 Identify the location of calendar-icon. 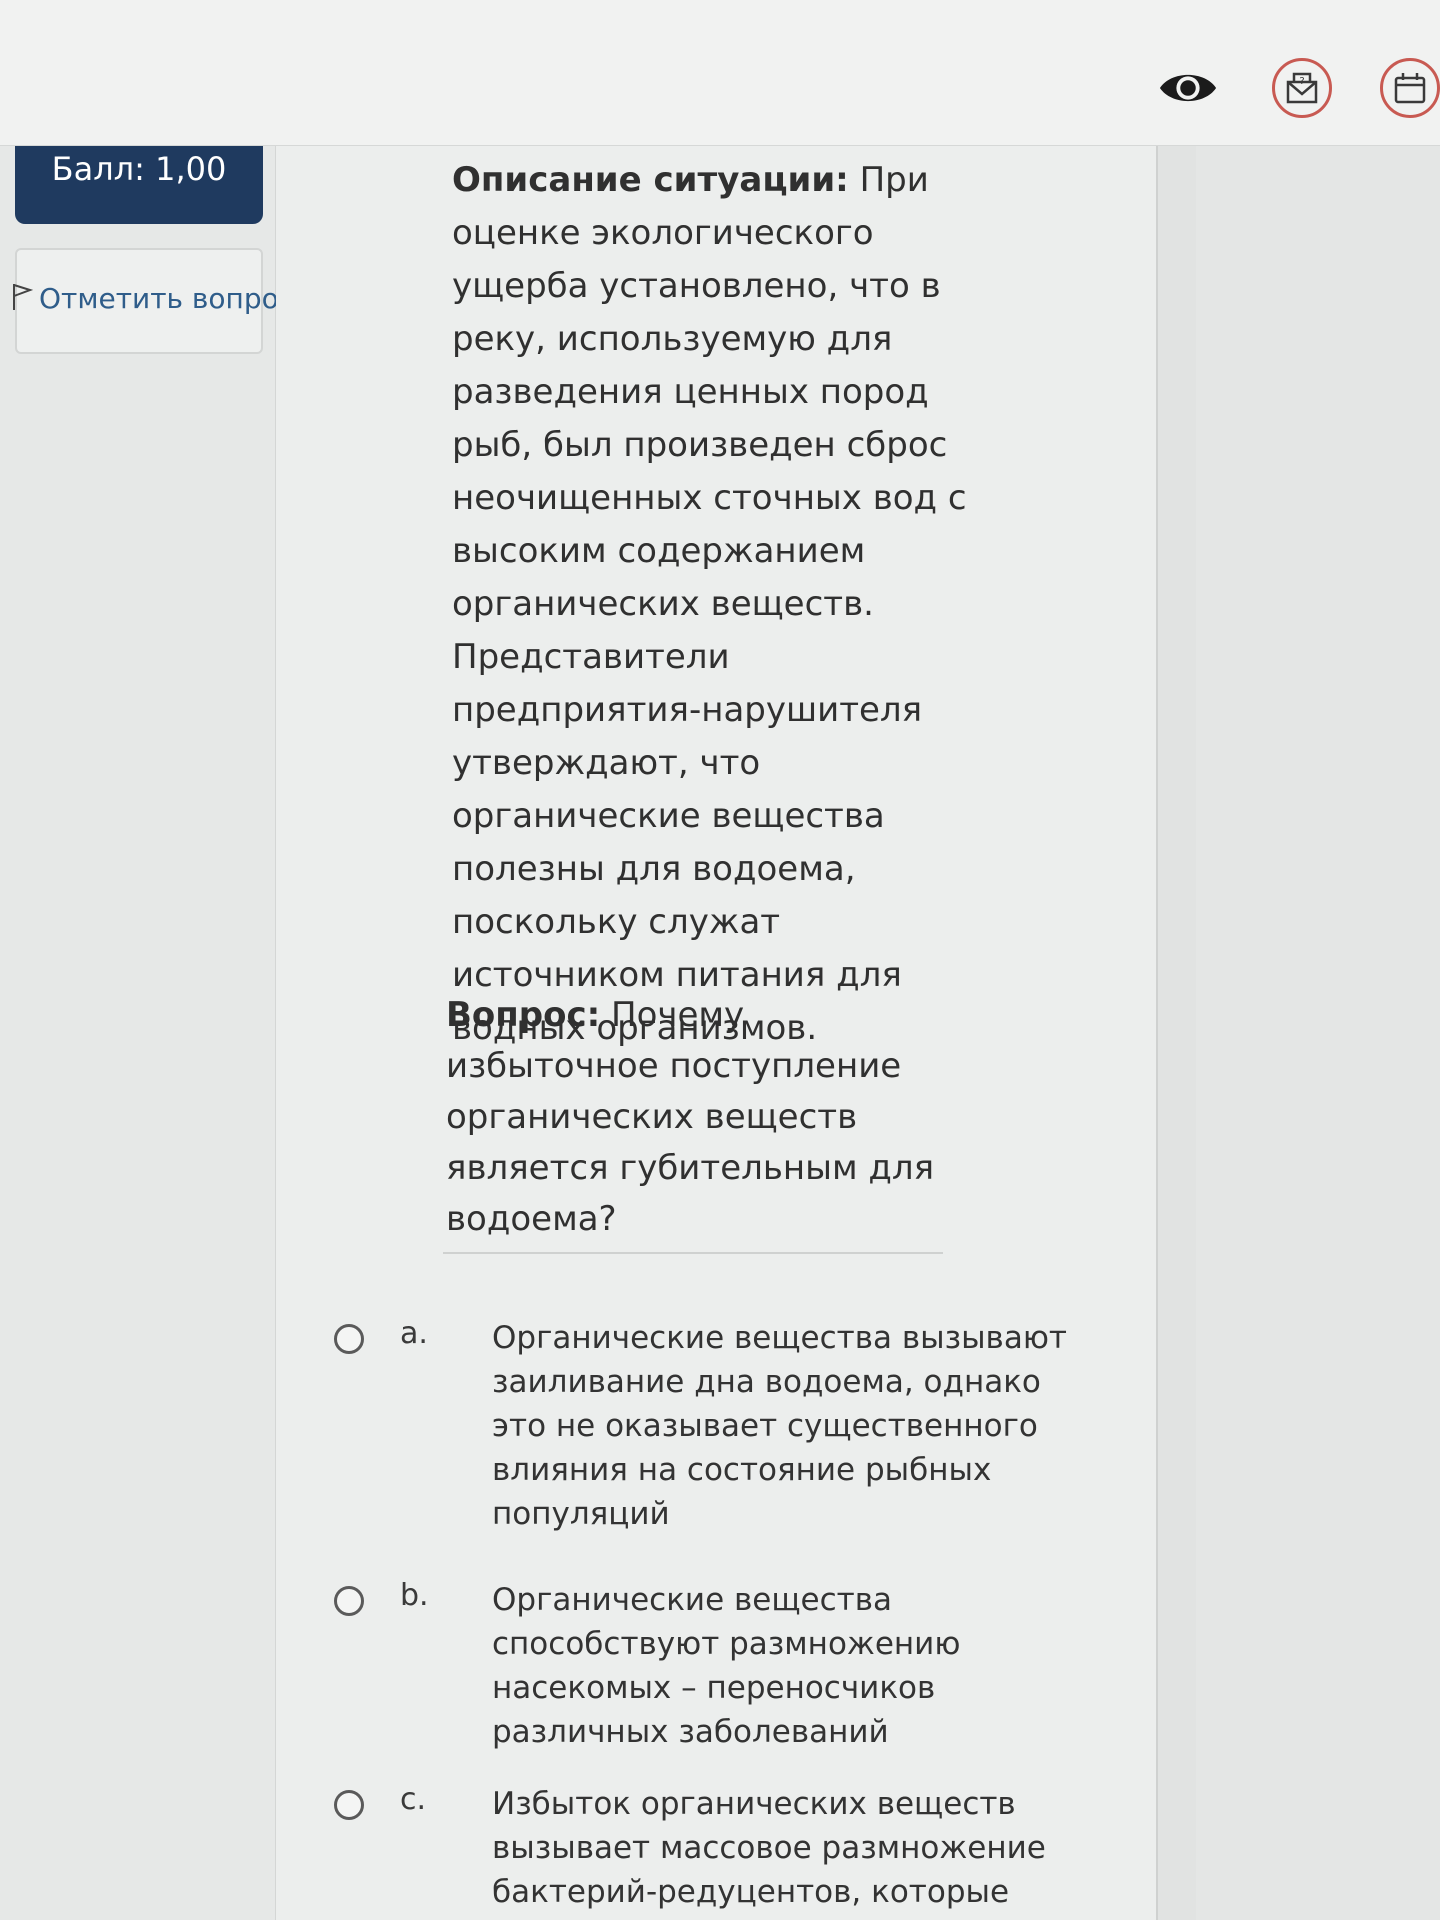
(1410, 88).